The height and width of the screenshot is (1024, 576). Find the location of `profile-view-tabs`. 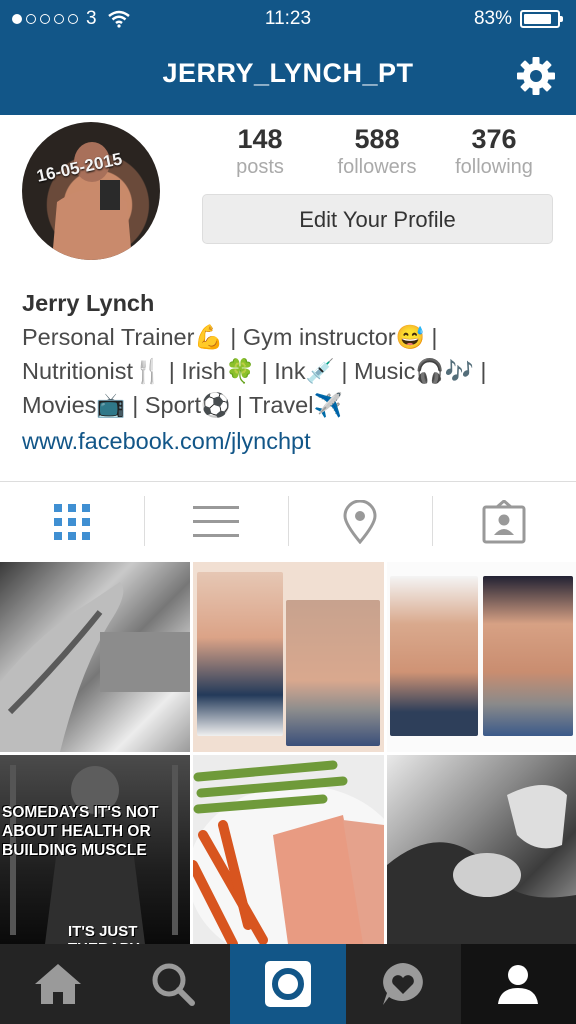

profile-view-tabs is located at coordinates (288, 522).